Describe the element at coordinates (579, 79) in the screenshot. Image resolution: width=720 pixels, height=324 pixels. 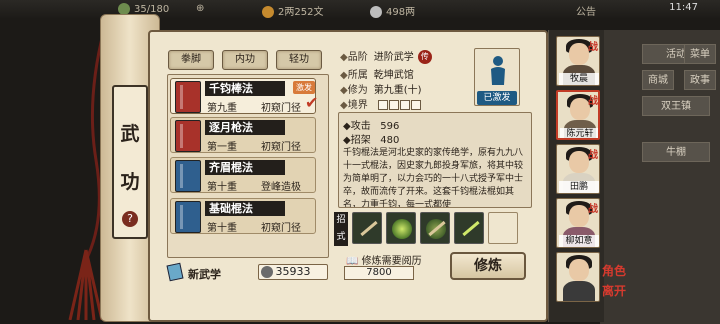
I see `character-name: 牧晨` at that location.